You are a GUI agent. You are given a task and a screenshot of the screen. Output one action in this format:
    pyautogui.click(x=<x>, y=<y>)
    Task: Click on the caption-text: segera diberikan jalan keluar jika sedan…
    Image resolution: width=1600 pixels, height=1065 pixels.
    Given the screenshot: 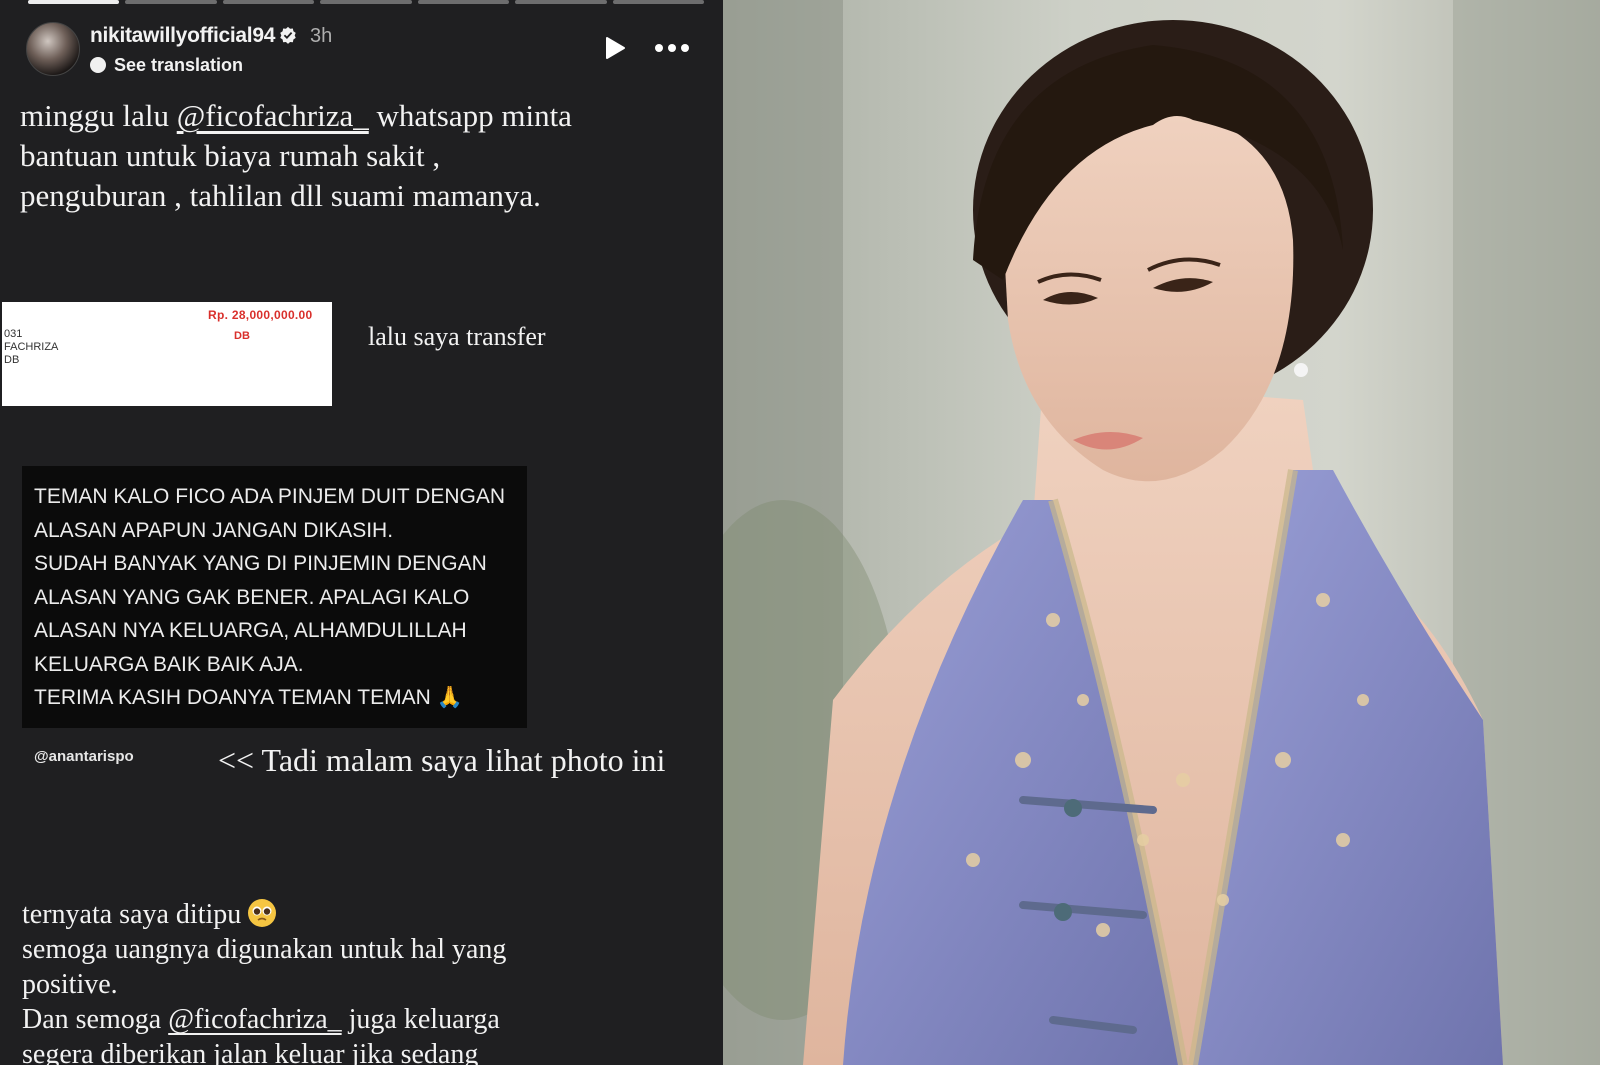 What is the action you would take?
    pyautogui.click(x=250, y=1052)
    